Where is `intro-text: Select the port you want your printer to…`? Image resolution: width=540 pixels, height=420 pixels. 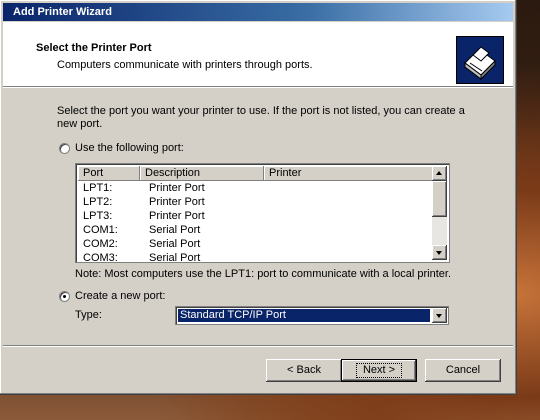 intro-text: Select the port you want your printer to… is located at coordinates (262, 118).